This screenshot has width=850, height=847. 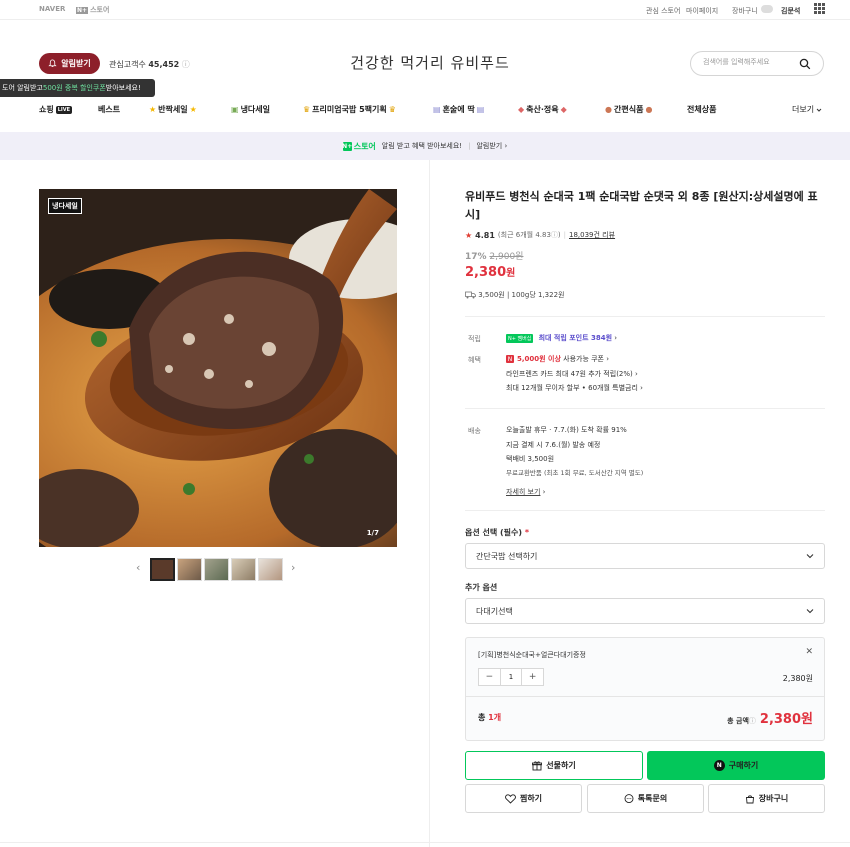 I want to click on point-row: N+ 멤버십 최대 적립 포인트 384원 ›, so click(x=561, y=338).